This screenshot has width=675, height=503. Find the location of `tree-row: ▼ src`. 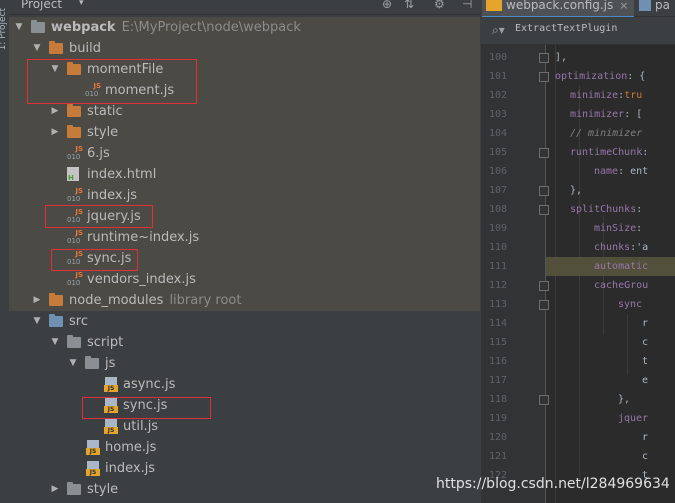

tree-row: ▼ src is located at coordinates (244, 321).